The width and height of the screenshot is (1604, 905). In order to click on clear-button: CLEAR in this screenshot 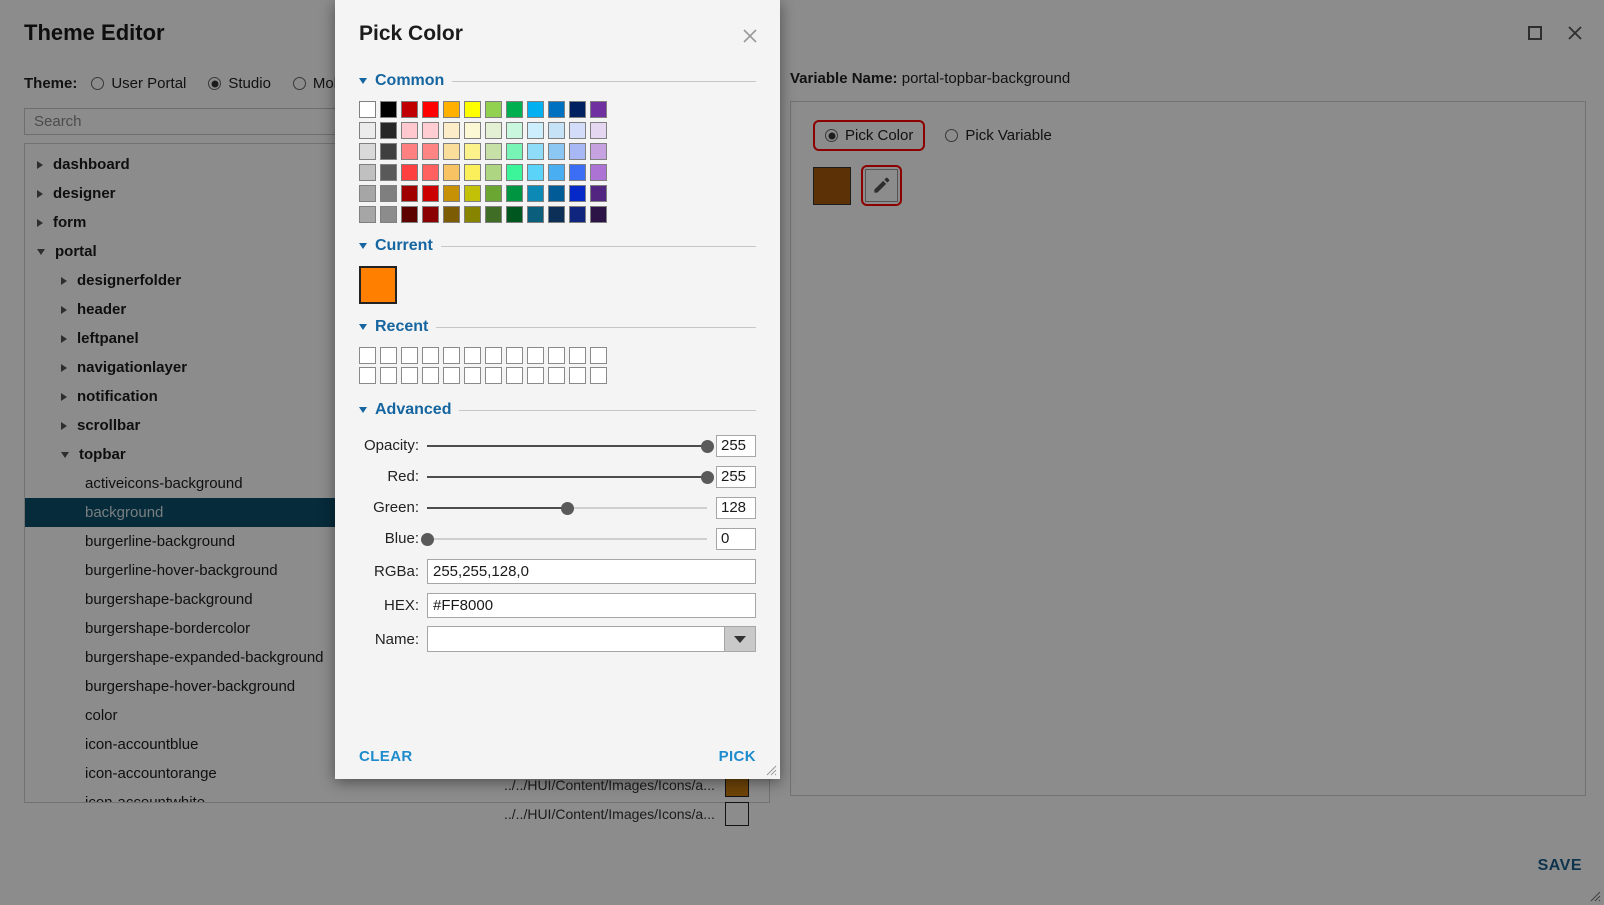, I will do `click(386, 756)`.